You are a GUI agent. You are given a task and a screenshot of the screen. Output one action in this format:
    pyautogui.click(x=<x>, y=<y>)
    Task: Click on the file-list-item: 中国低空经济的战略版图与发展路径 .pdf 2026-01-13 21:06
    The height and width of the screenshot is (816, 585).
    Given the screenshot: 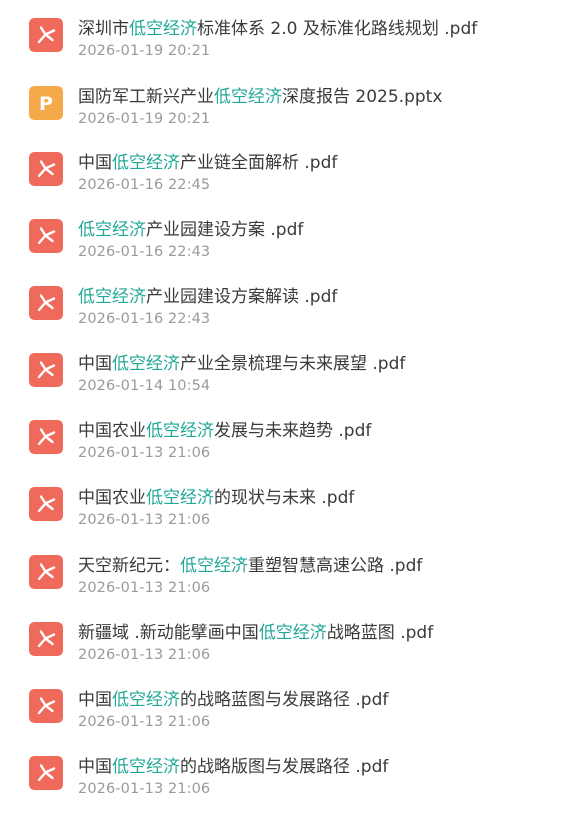 What is the action you would take?
    pyautogui.click(x=292, y=786)
    